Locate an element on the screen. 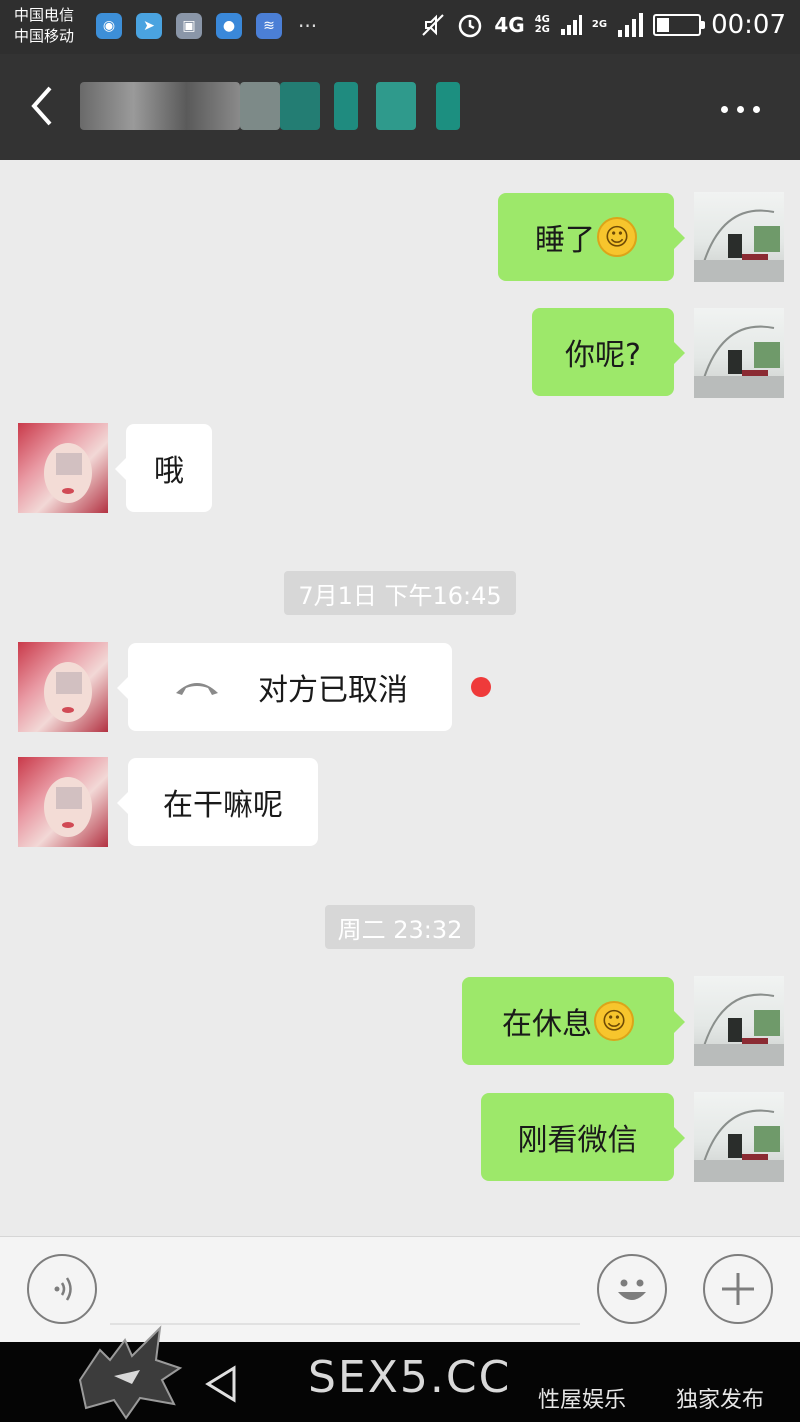 The height and width of the screenshot is (1422, 800). watermark-tag-1: 性屋娱乐 is located at coordinates (582, 1400).